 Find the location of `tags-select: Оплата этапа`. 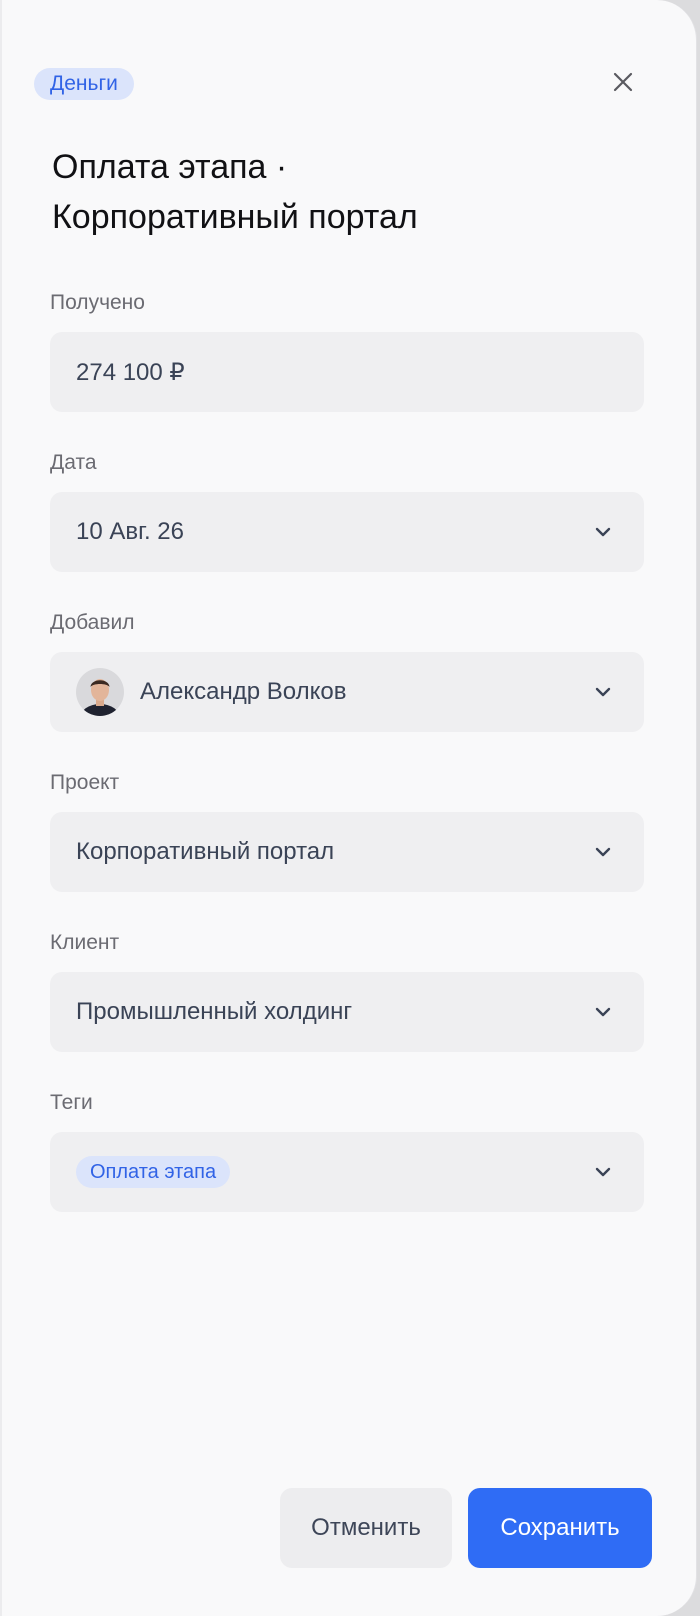

tags-select: Оплата этапа is located at coordinates (347, 1172).